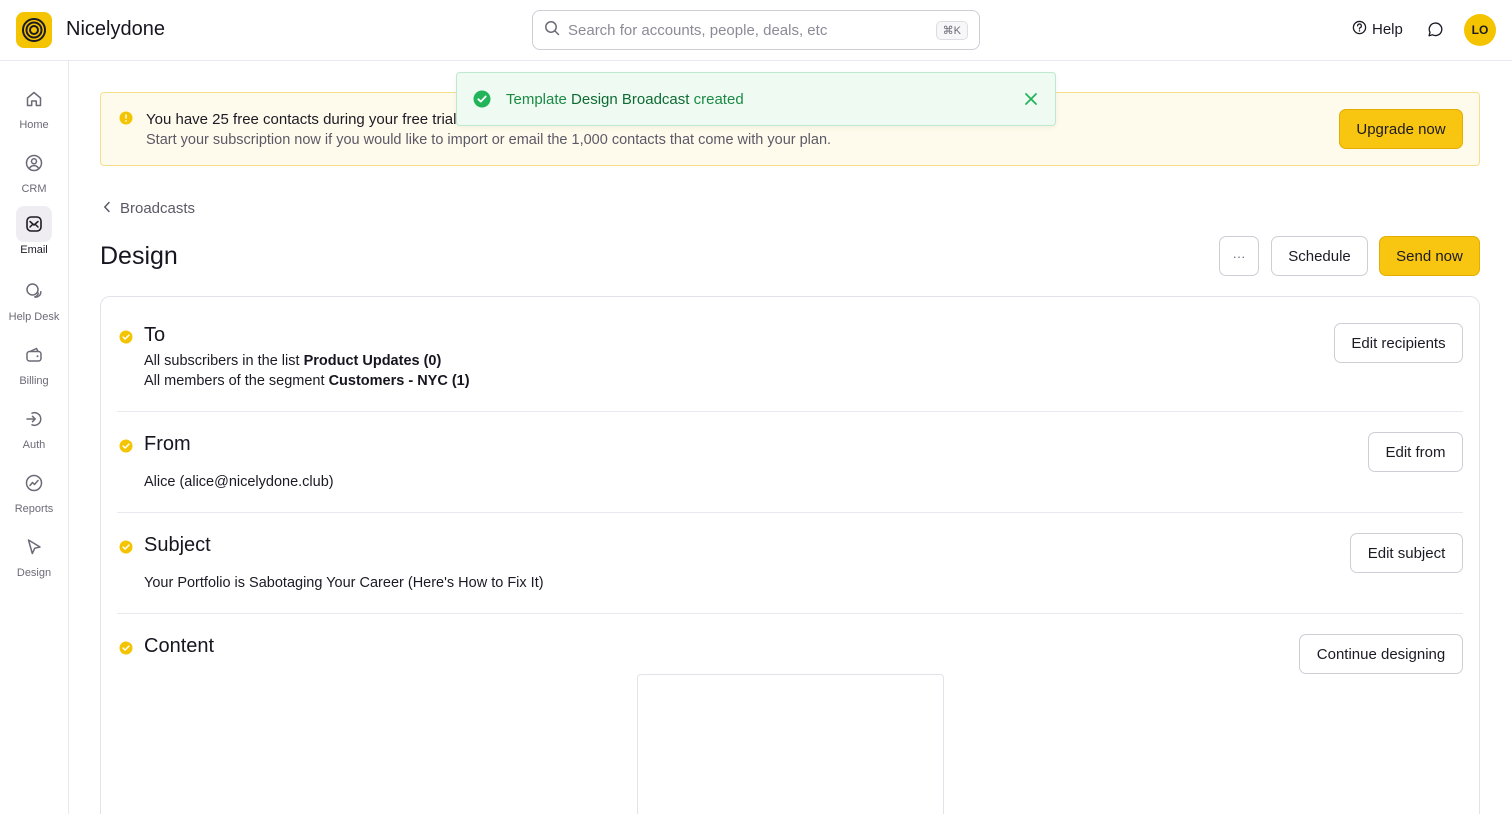 This screenshot has width=1512, height=814. What do you see at coordinates (1401, 129) in the screenshot?
I see `upgrade-now-button: Upgrade now` at bounding box center [1401, 129].